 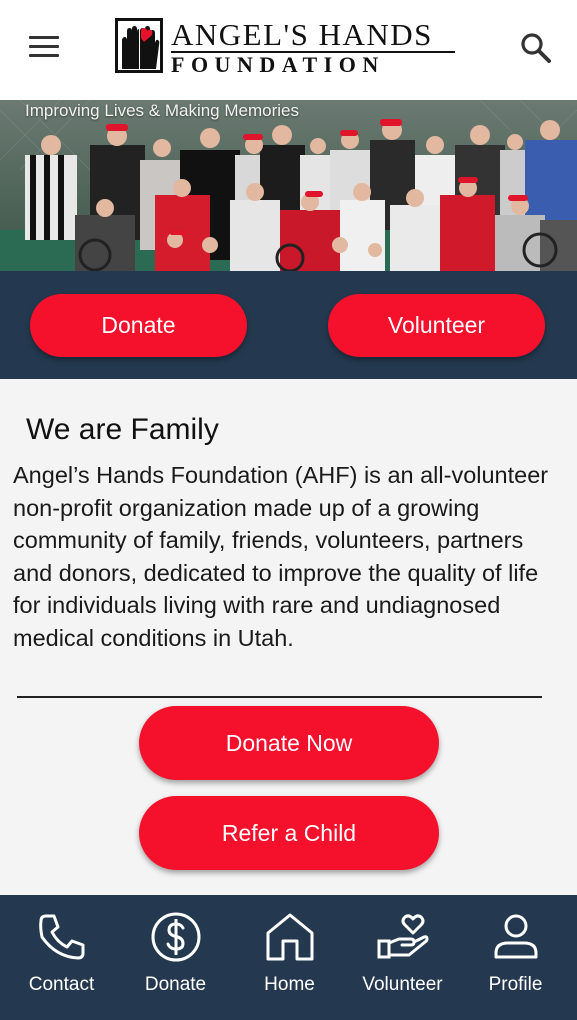 What do you see at coordinates (138, 325) in the screenshot?
I see `donate-button: Donate` at bounding box center [138, 325].